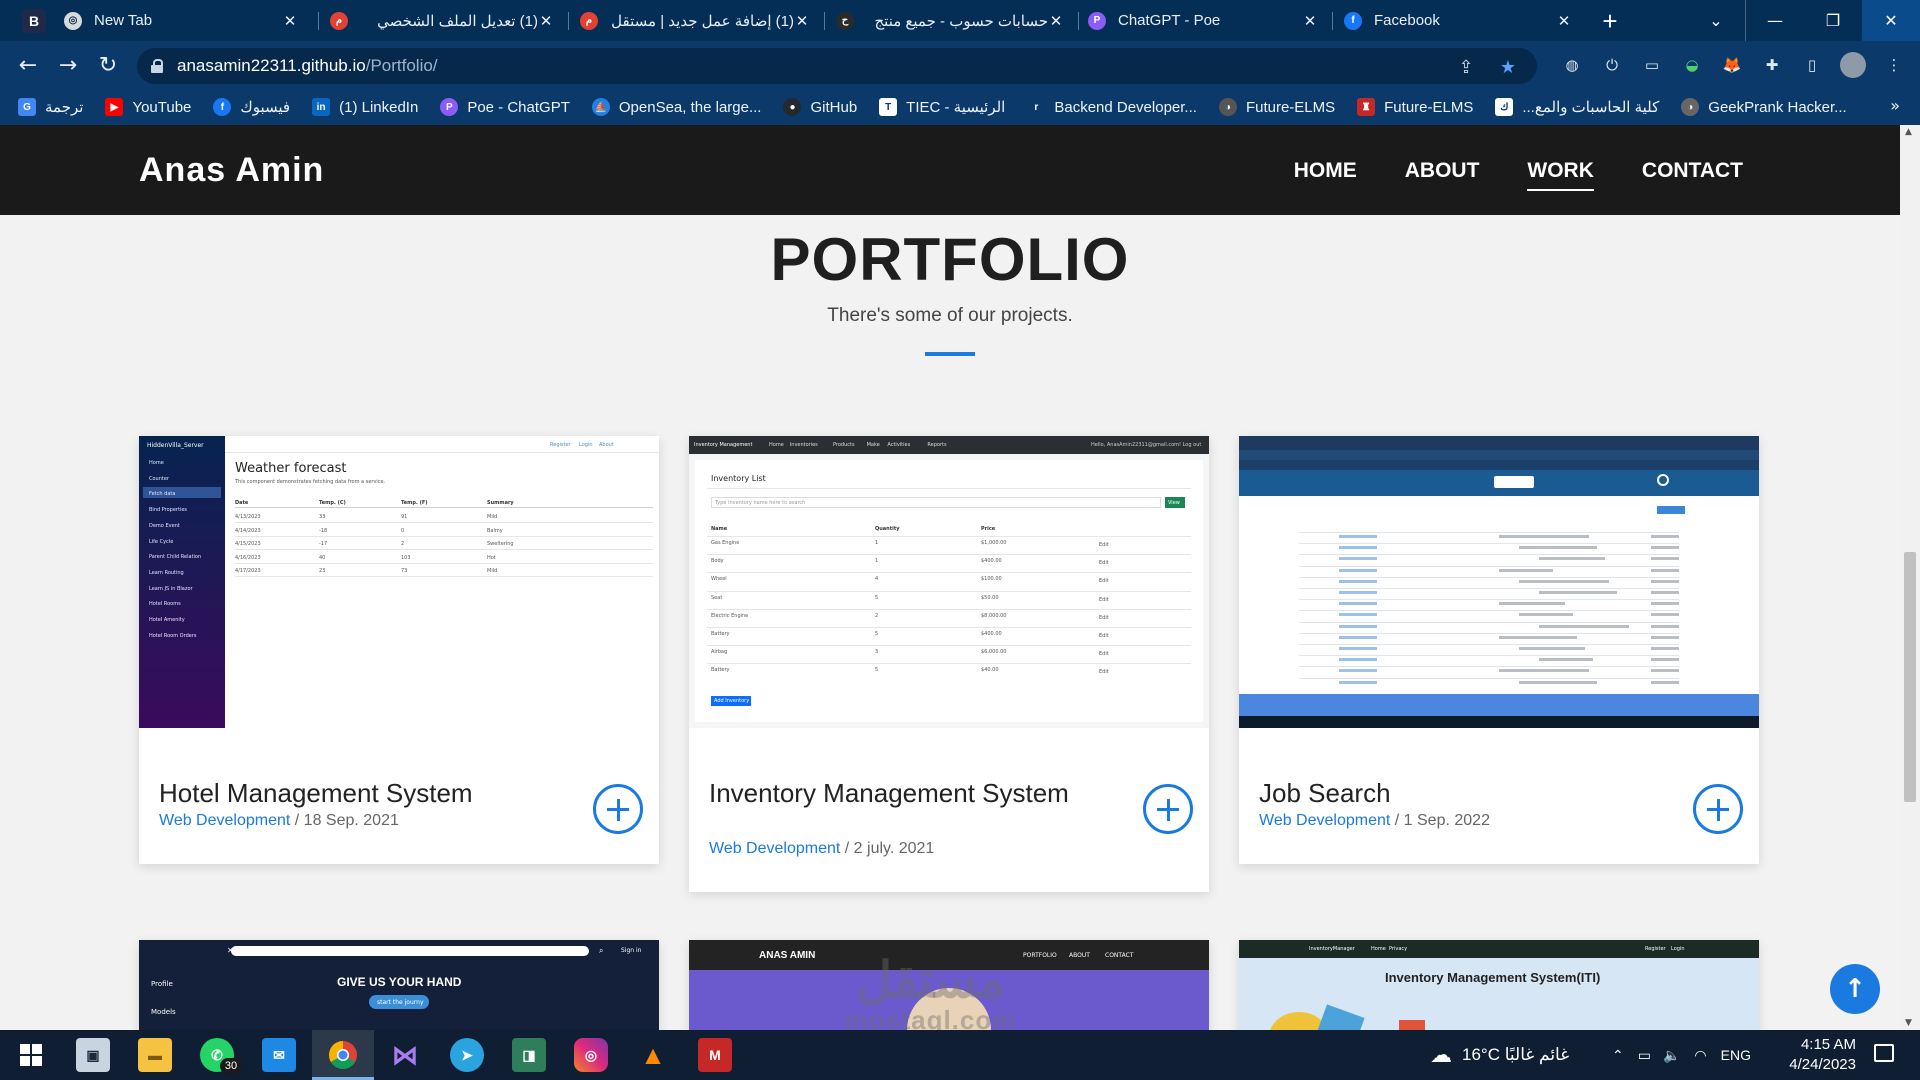 Image resolution: width=1920 pixels, height=1080 pixels. Describe the element at coordinates (1415, 107) in the screenshot. I see `bookmark-future-elms-2: ♜ Future-ELMS` at that location.